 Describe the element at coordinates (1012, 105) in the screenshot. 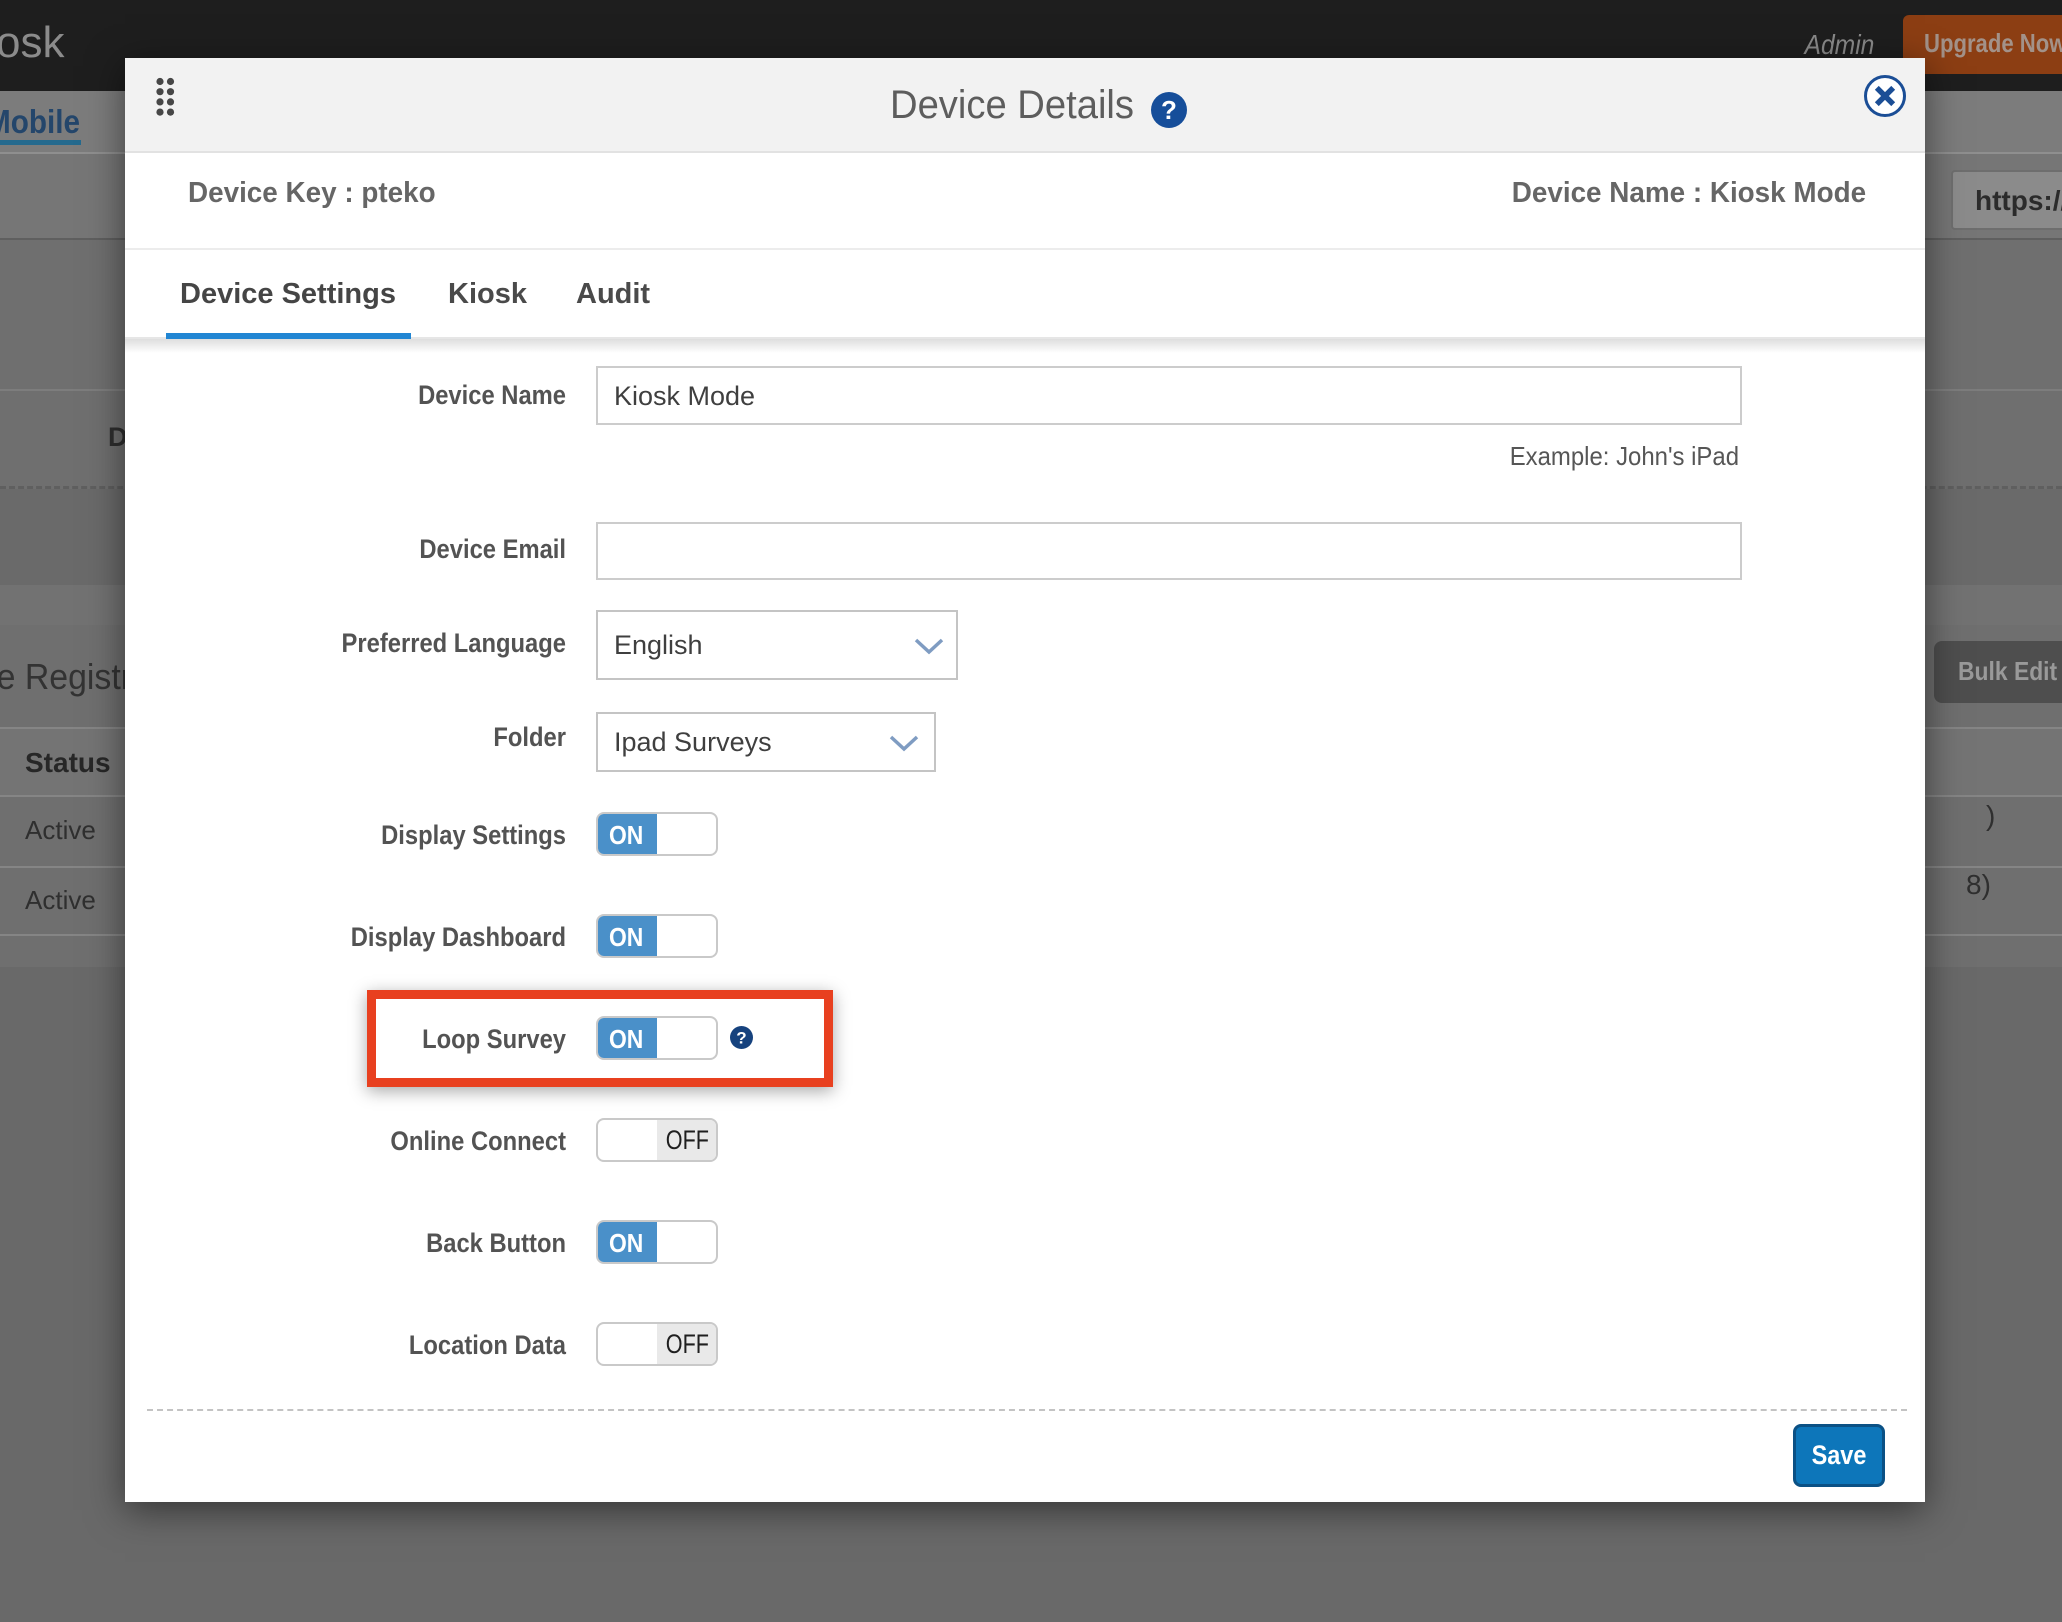

I see `svg-text: Device Details` at that location.